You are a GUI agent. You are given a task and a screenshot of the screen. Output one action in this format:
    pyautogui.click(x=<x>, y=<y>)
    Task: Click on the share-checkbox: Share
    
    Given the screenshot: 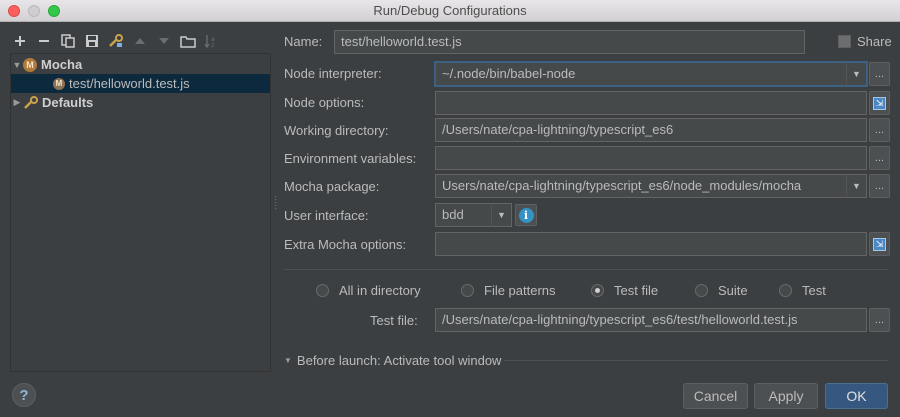 What is the action you would take?
    pyautogui.click(x=865, y=41)
    